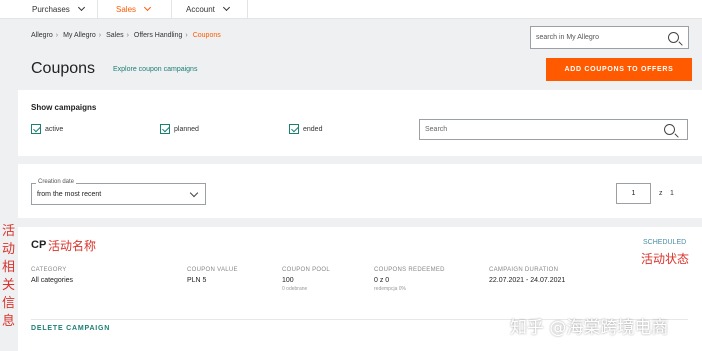 Image resolution: width=702 pixels, height=351 pixels. Describe the element at coordinates (42, 35) in the screenshot. I see `breadcrumb-item: Allegro` at that location.